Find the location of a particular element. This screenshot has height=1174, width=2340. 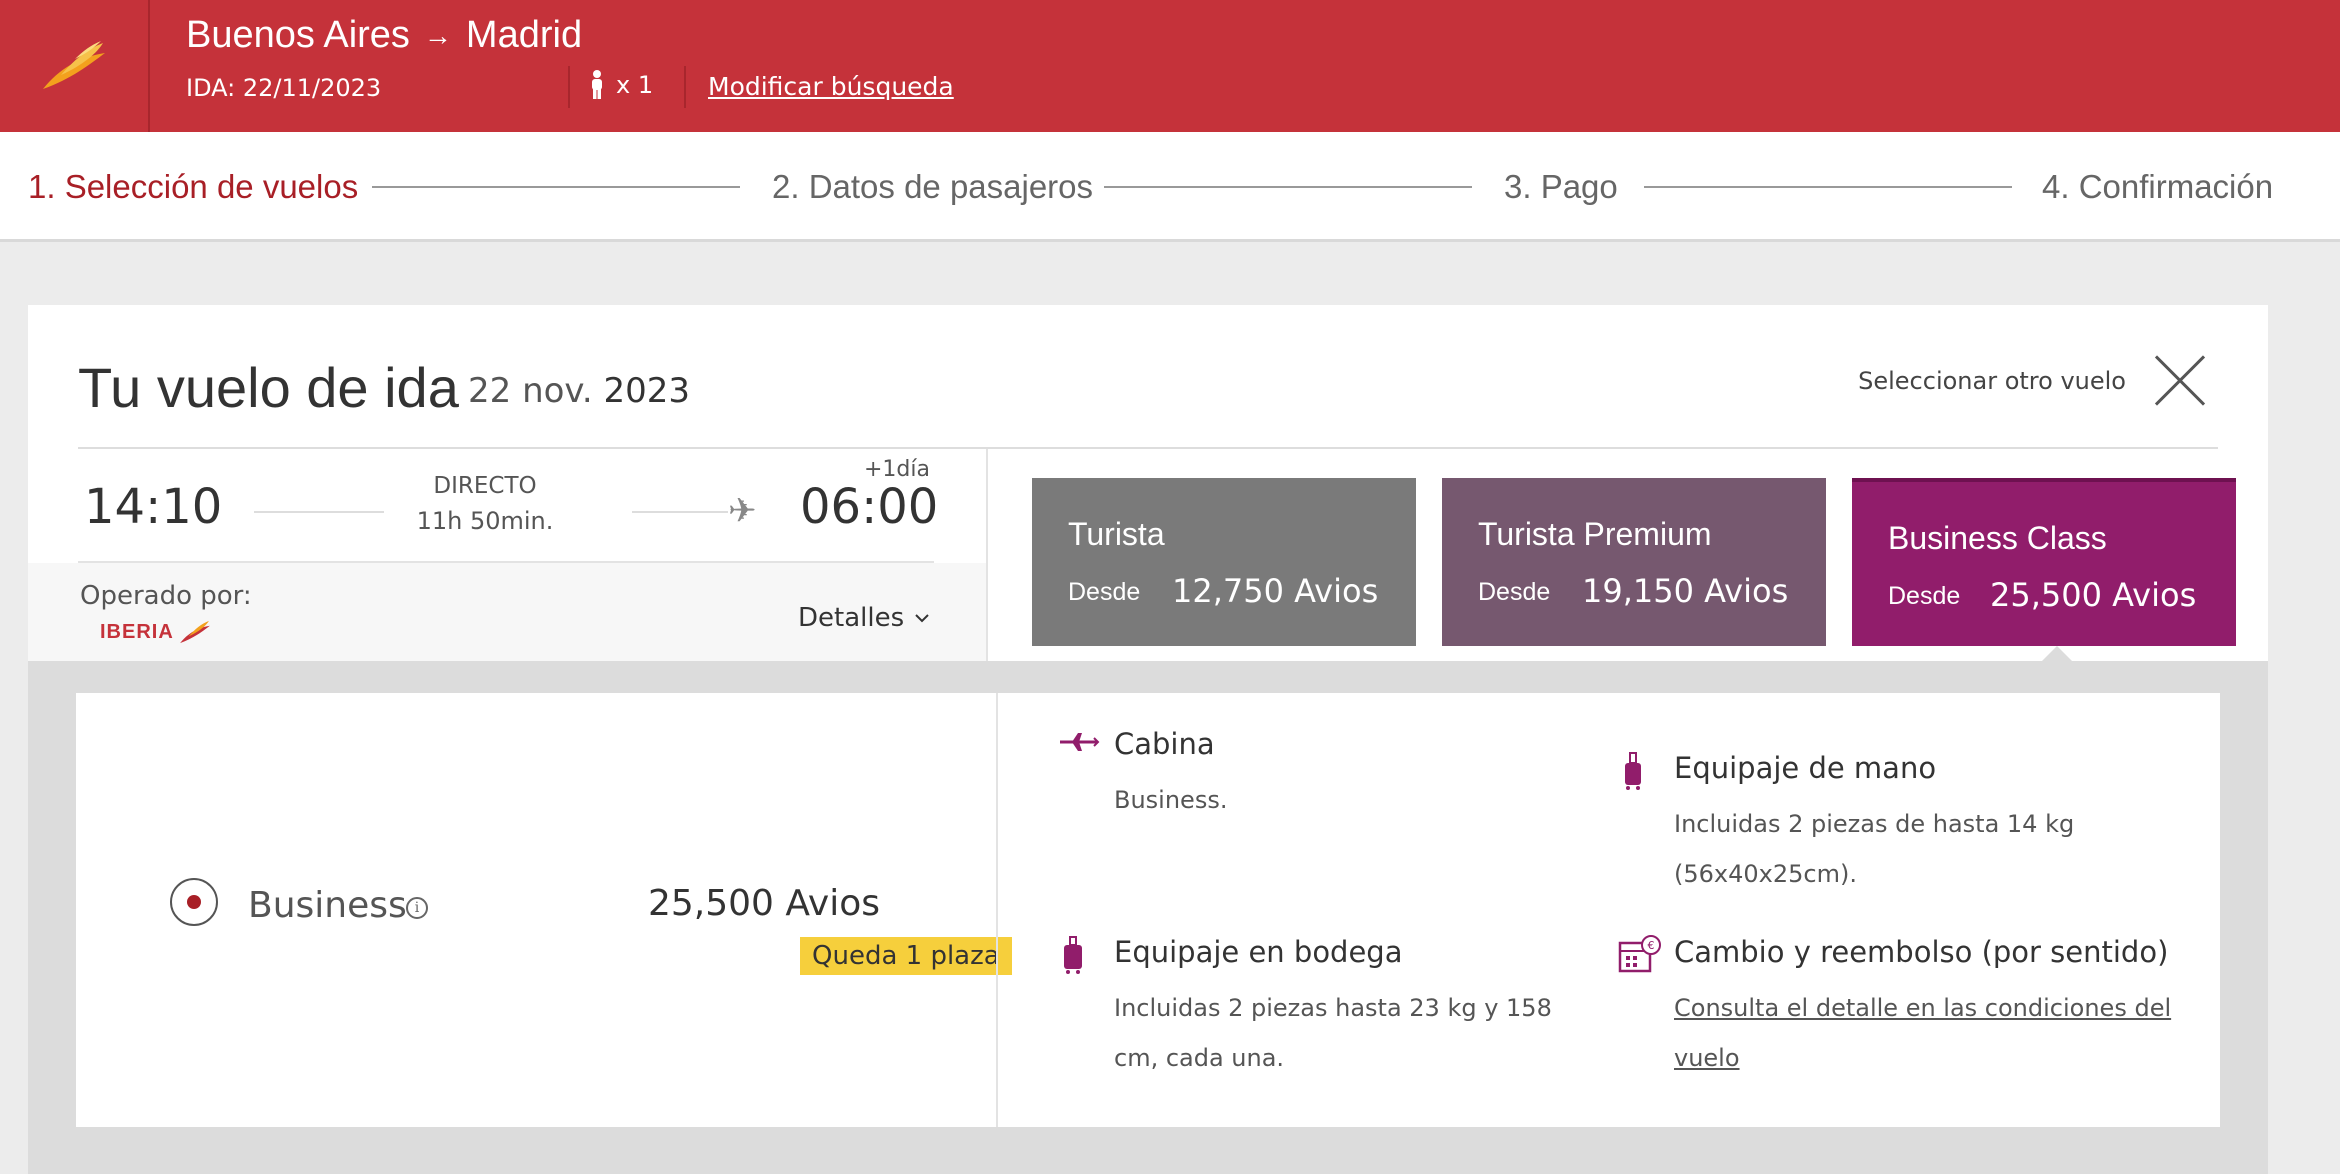

details-button: Detalles is located at coordinates (864, 618).